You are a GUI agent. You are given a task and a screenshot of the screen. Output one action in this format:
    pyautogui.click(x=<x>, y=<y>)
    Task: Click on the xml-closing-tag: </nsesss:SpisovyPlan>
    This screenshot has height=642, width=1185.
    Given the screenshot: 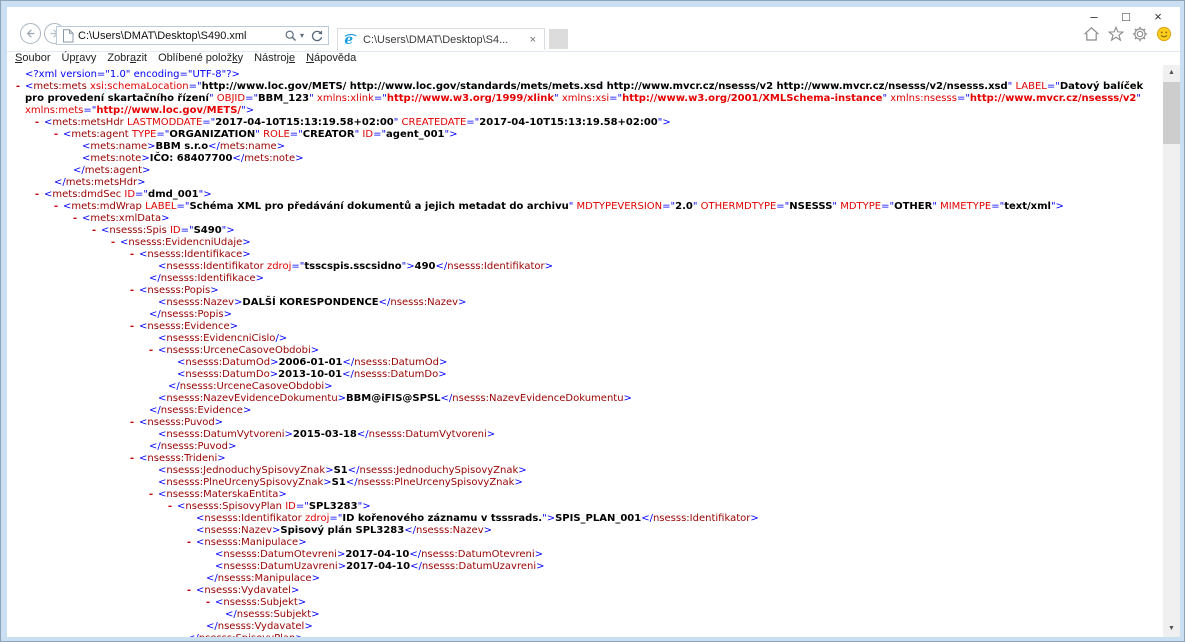 What is the action you would take?
    pyautogui.click(x=665, y=635)
    